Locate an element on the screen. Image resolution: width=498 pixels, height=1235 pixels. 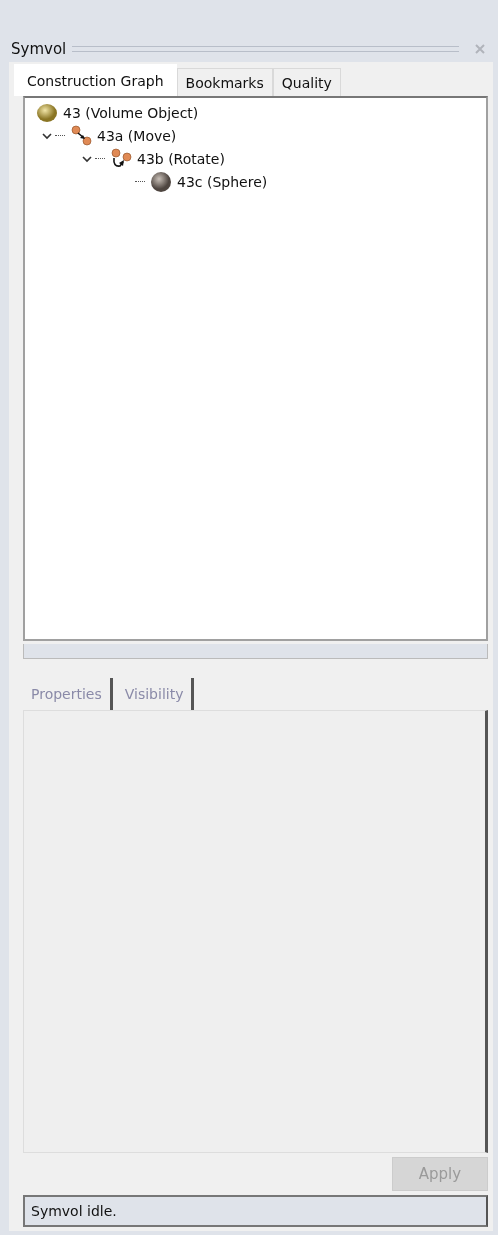
panel-title: Symvol is located at coordinates (39, 49).